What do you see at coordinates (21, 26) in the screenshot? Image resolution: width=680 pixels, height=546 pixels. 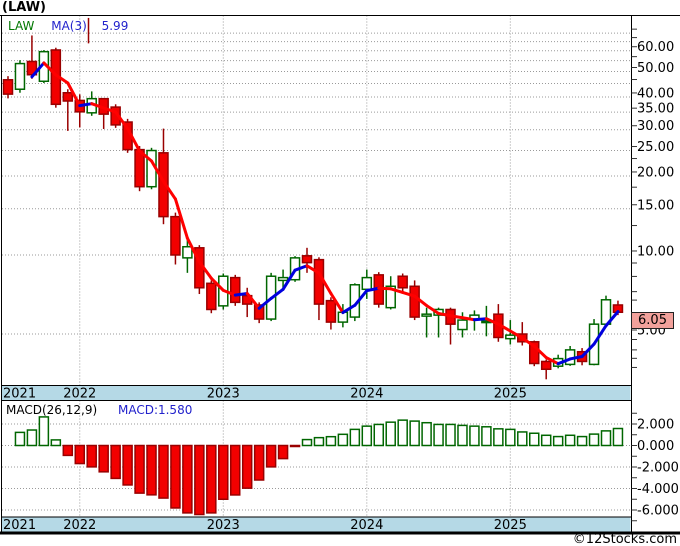 I see `ticker-label: LAW` at bounding box center [21, 26].